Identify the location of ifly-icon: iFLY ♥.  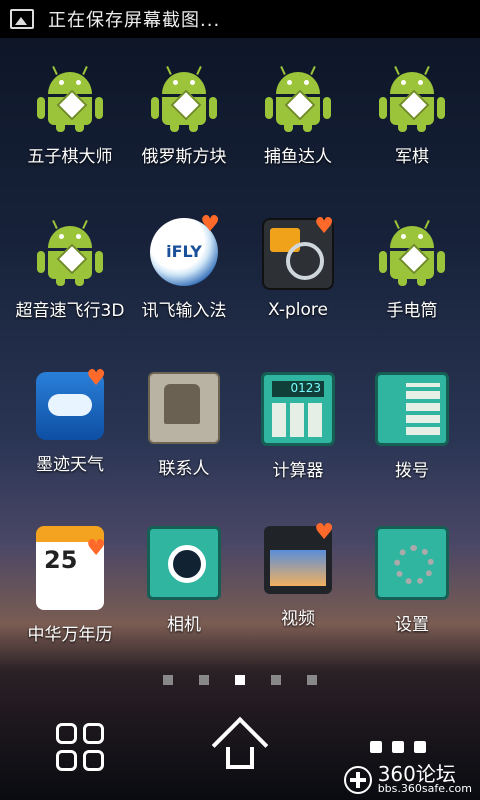
(185, 250).